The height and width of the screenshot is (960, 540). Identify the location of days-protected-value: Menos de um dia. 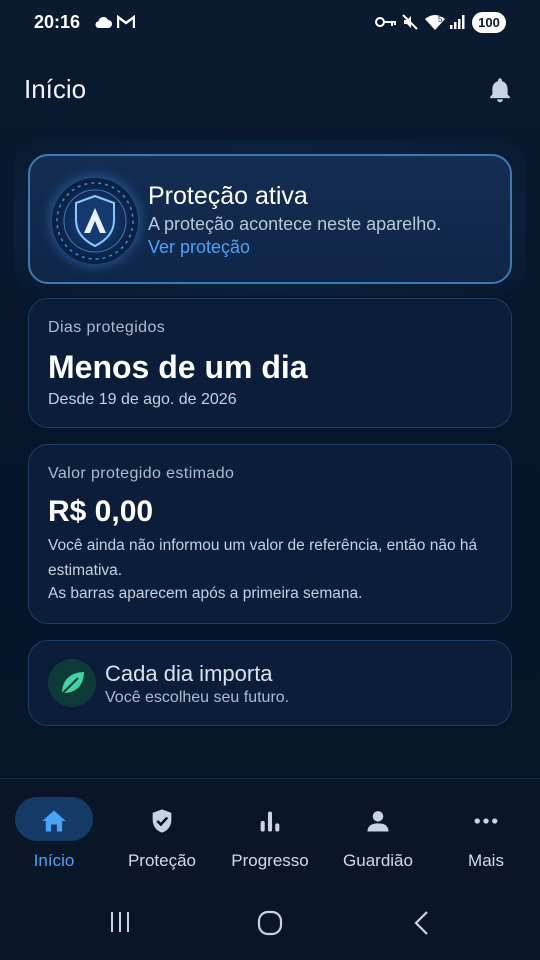
(178, 367).